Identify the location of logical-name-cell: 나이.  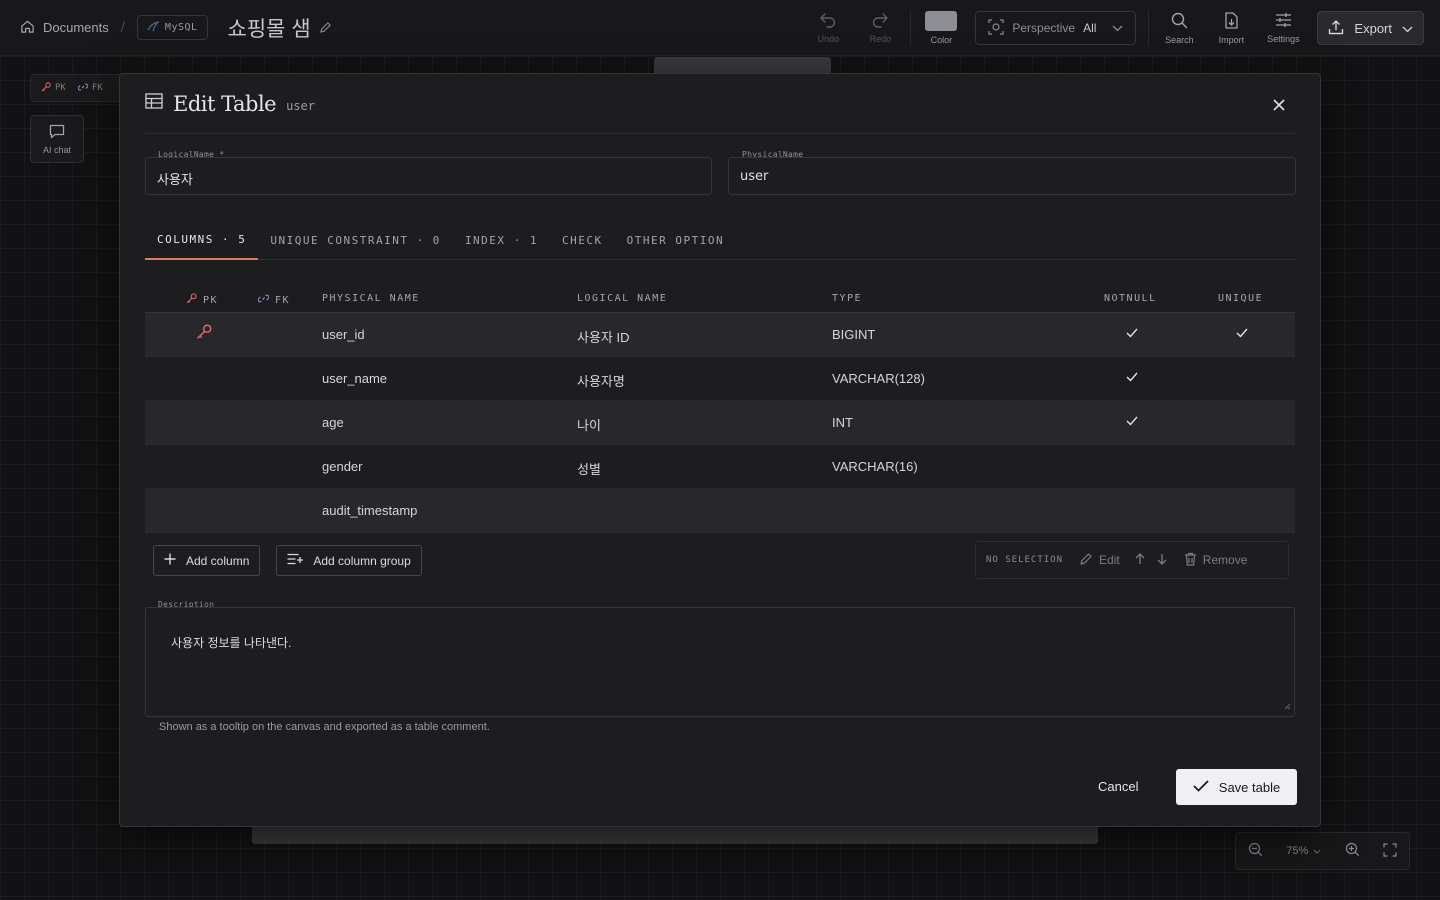
(589, 424).